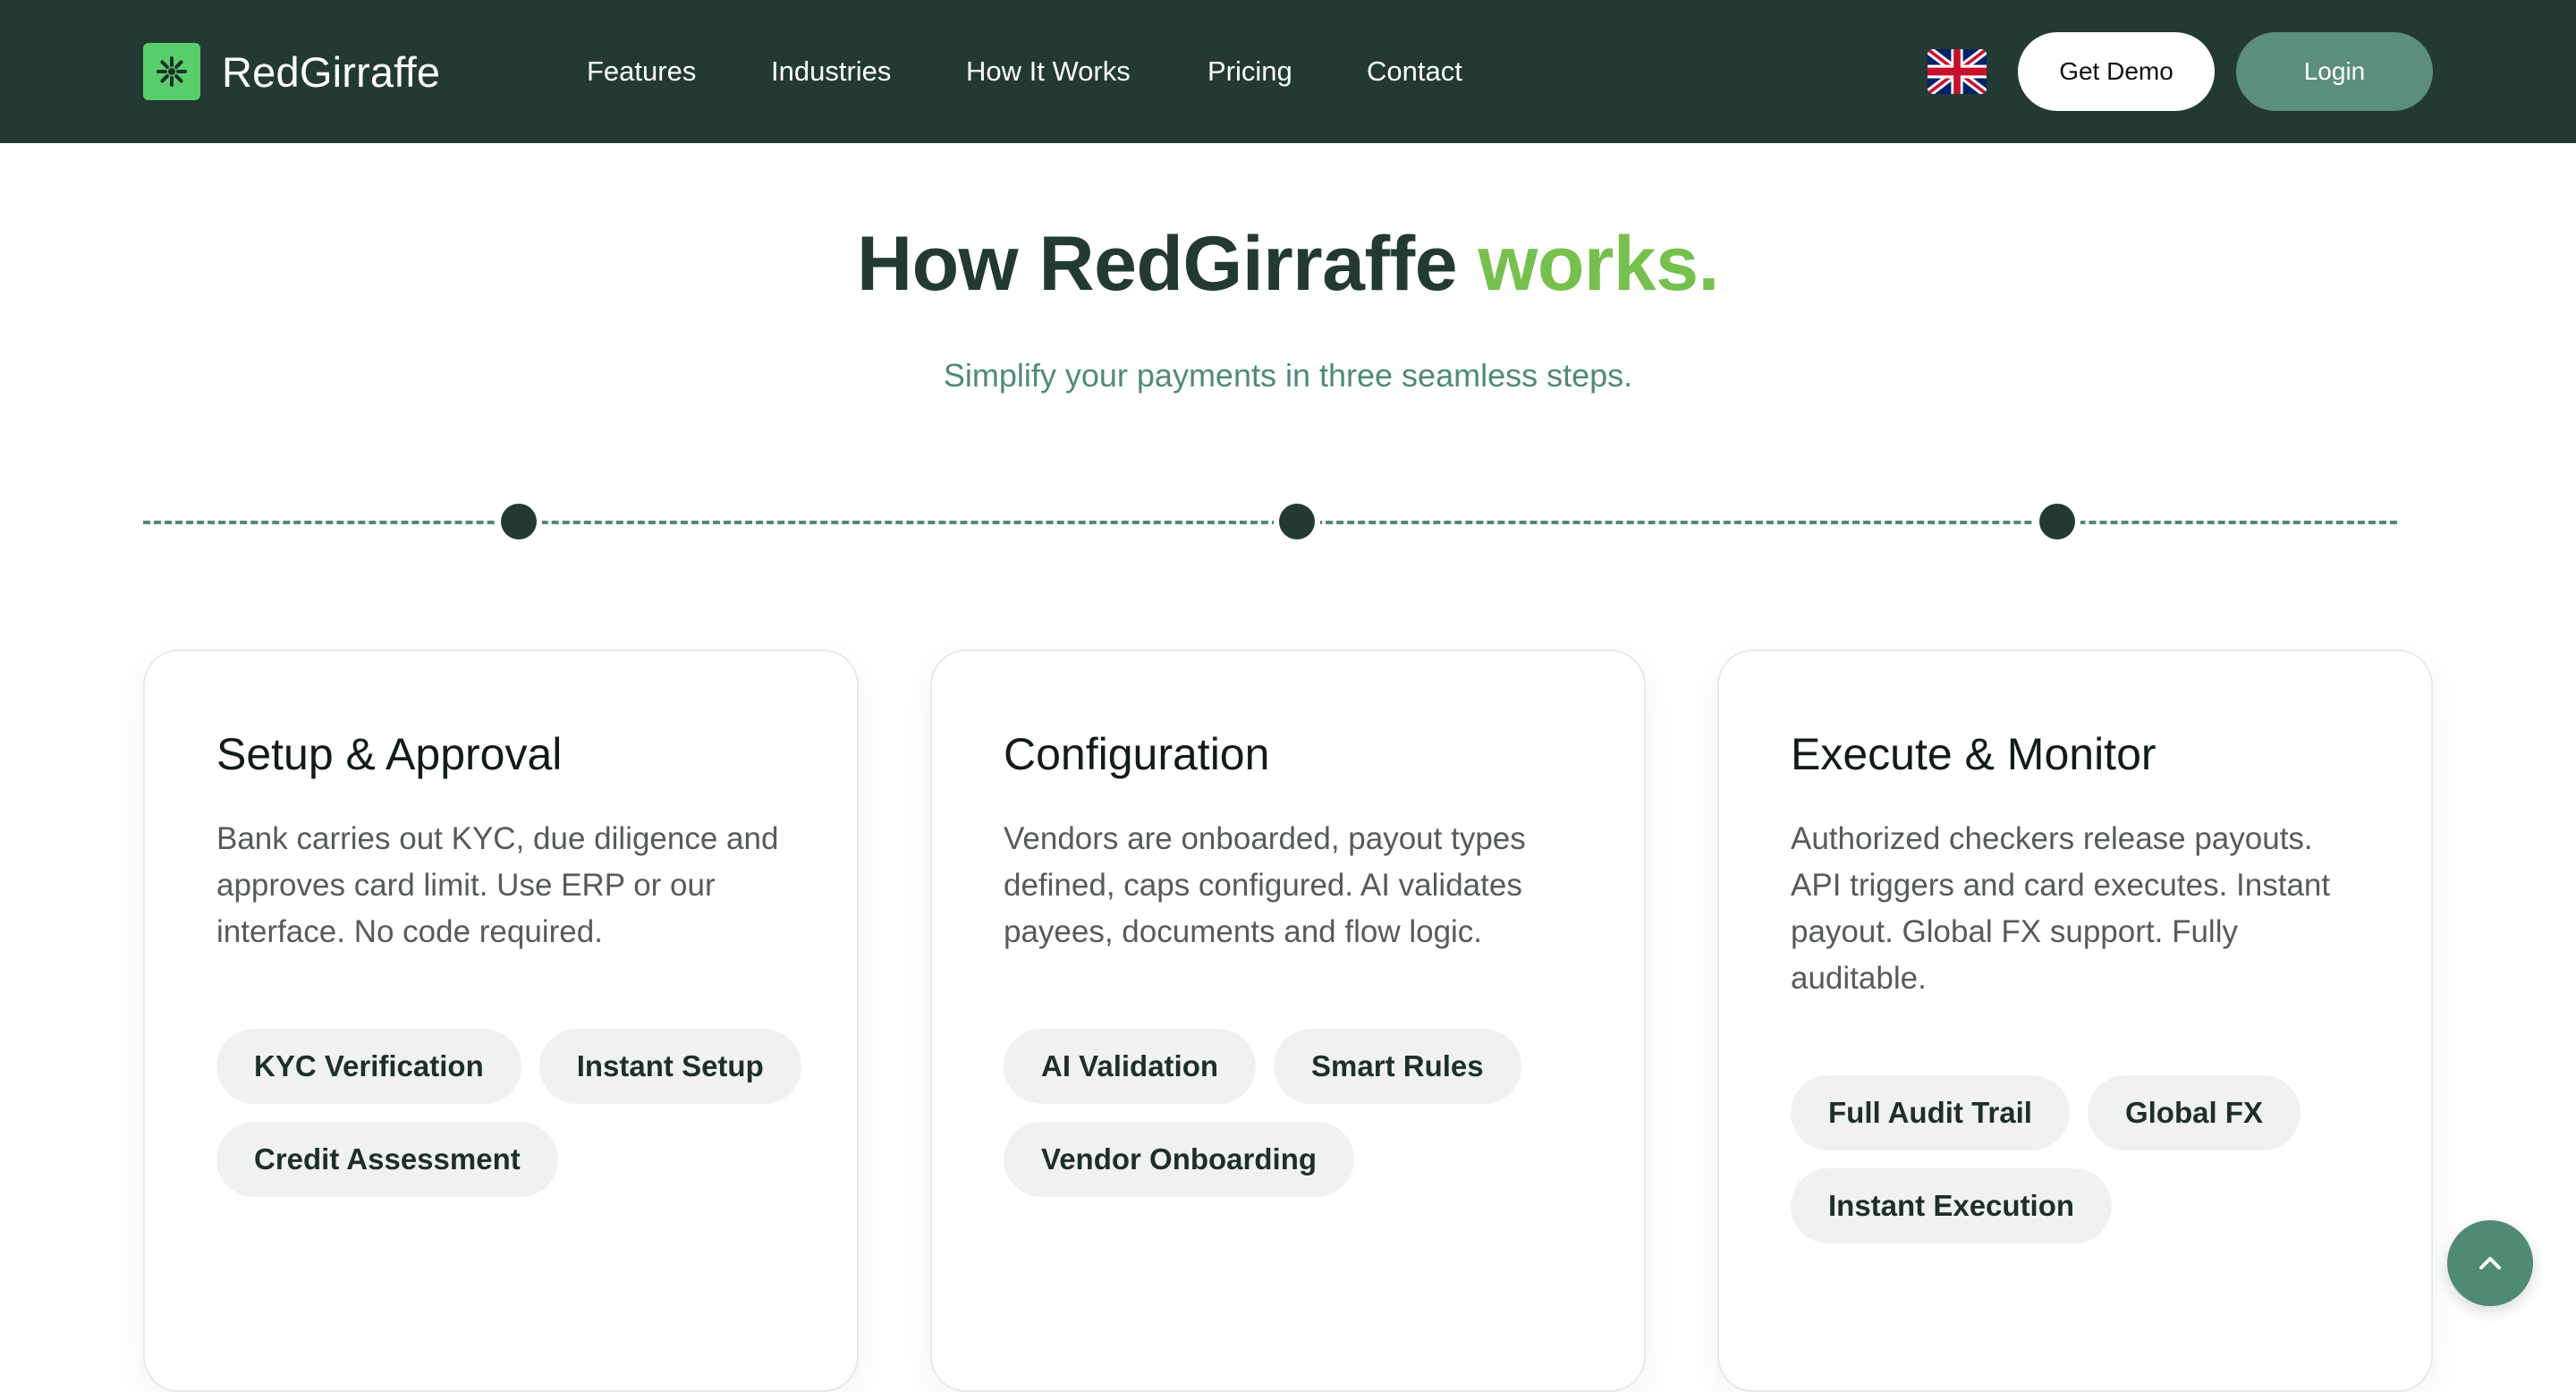 The image size is (2576, 1392). What do you see at coordinates (1952, 1205) in the screenshot?
I see `tag-instant-execution: Instant Execution` at bounding box center [1952, 1205].